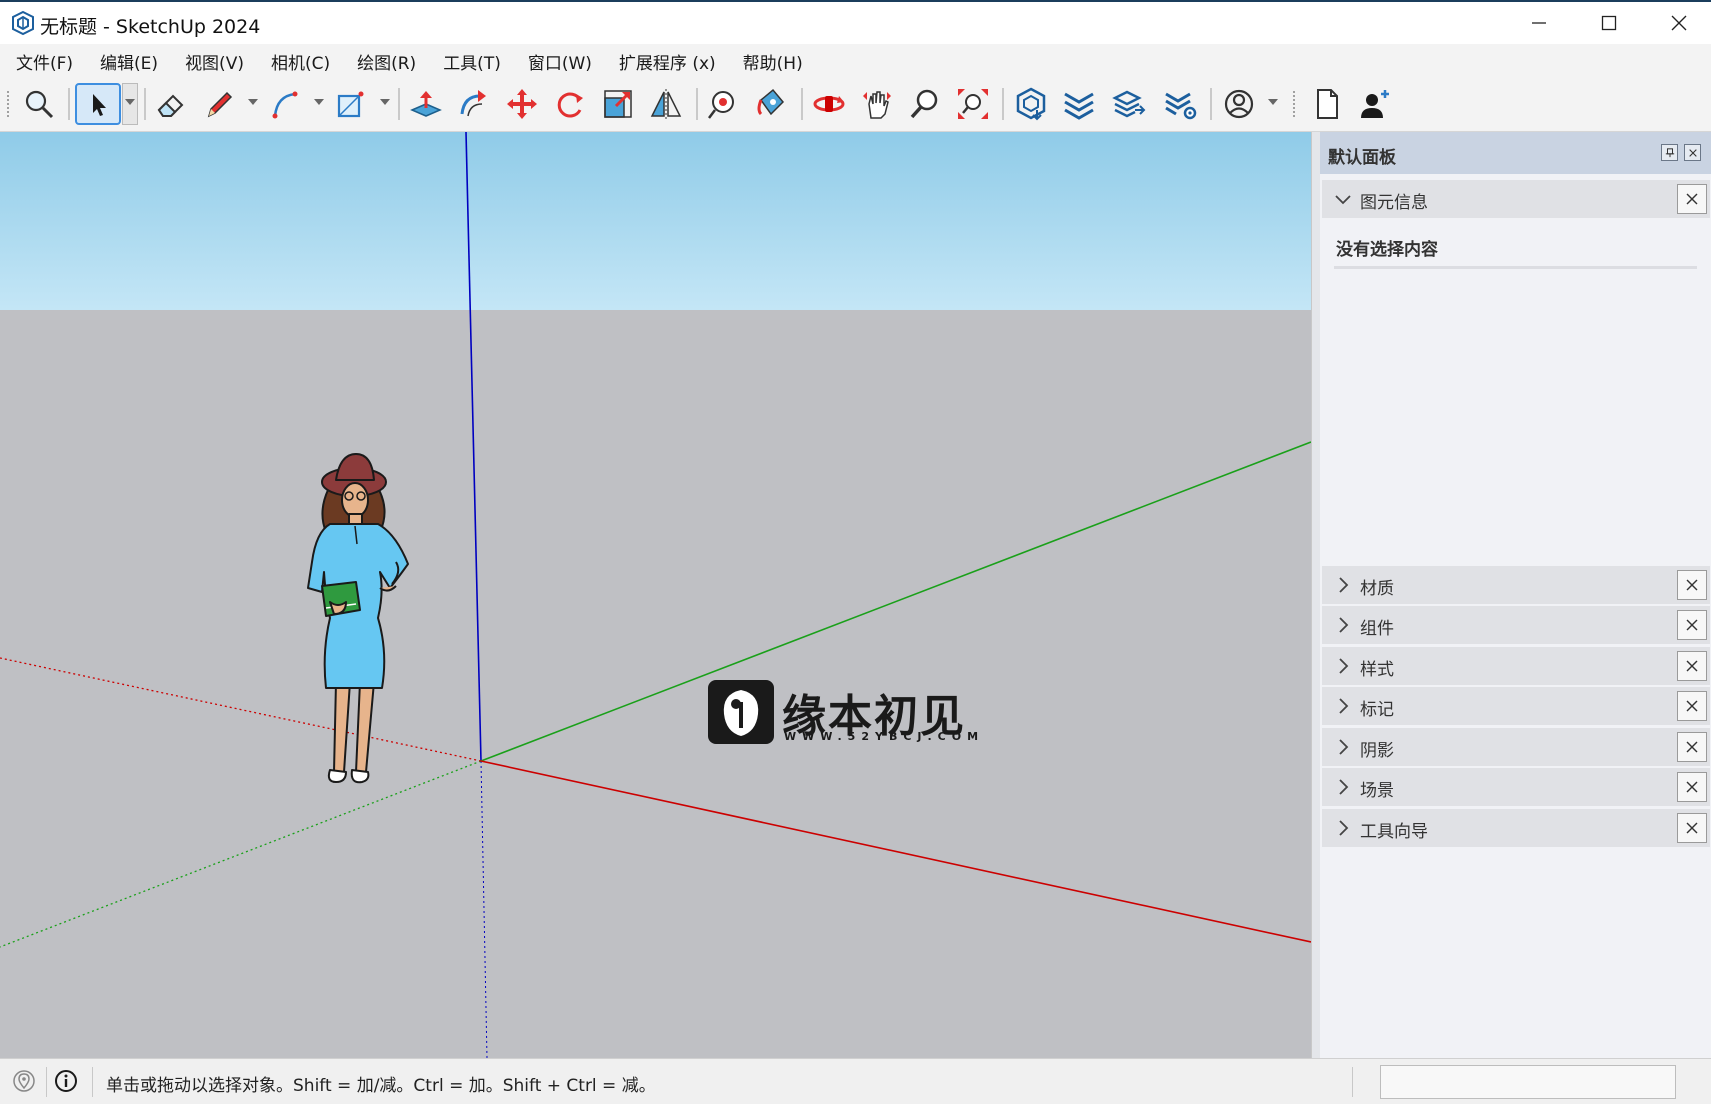 The image size is (1711, 1104). I want to click on pencil-icon, so click(220, 104).